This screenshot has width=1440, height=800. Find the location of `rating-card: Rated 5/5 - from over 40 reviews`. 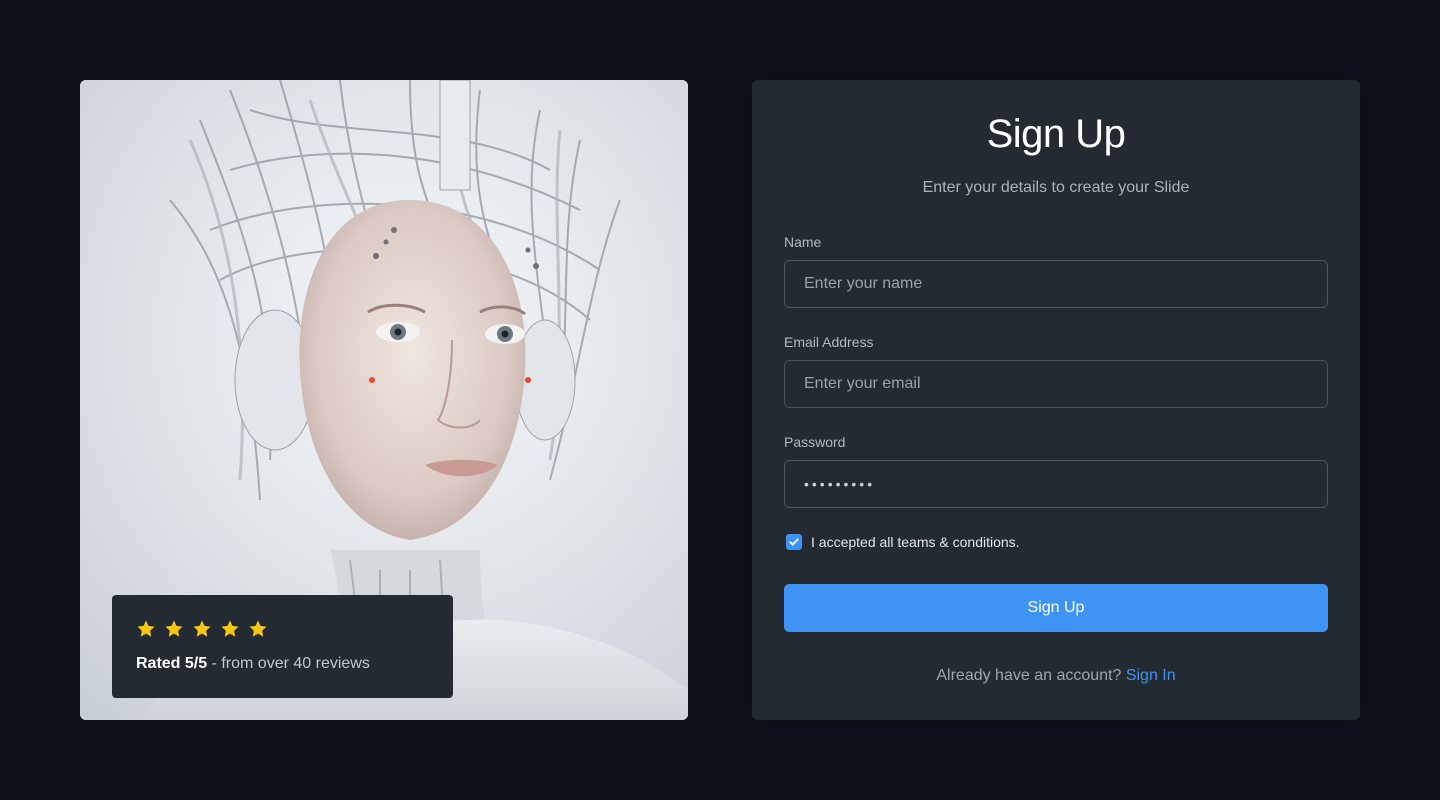

rating-card: Rated 5/5 - from over 40 reviews is located at coordinates (282, 646).